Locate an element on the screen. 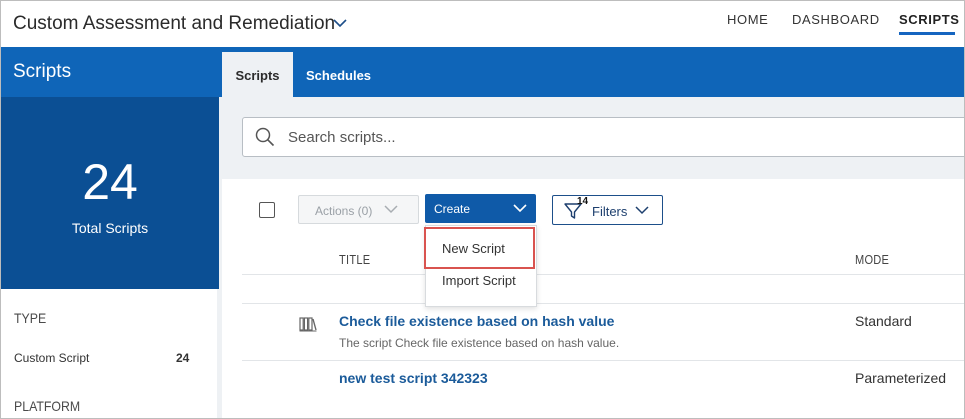  section-heading-type: TYPE is located at coordinates (30, 318).